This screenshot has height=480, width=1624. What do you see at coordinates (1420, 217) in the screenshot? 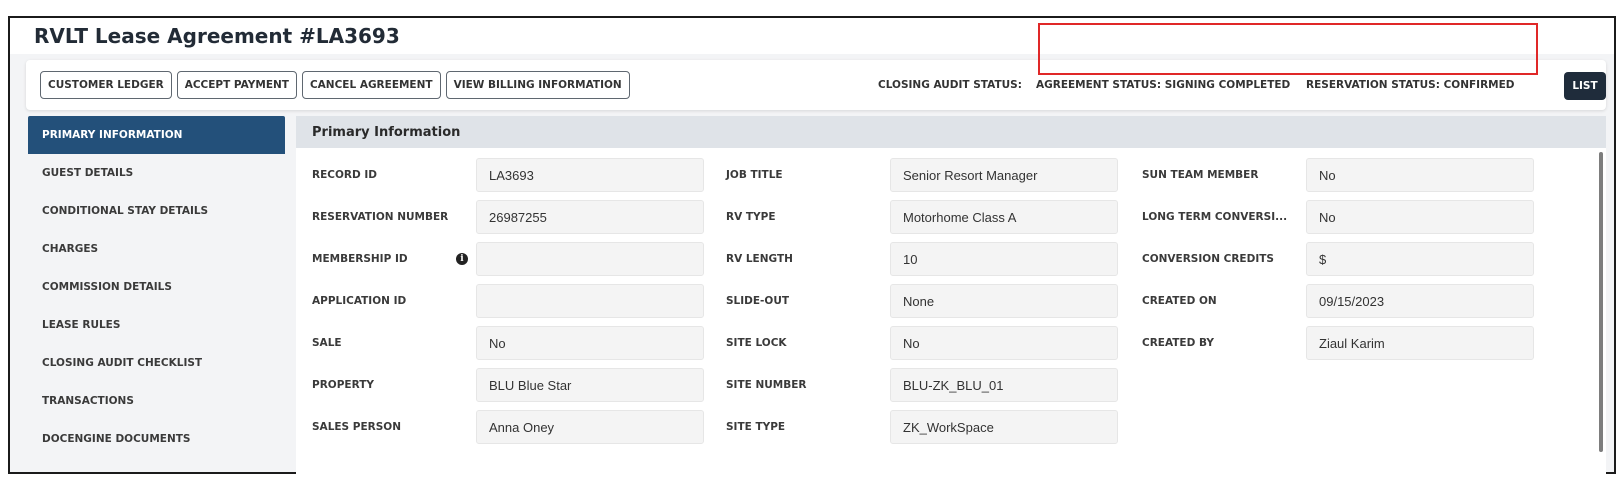
I see `long-term-conversion-field: No` at bounding box center [1420, 217].